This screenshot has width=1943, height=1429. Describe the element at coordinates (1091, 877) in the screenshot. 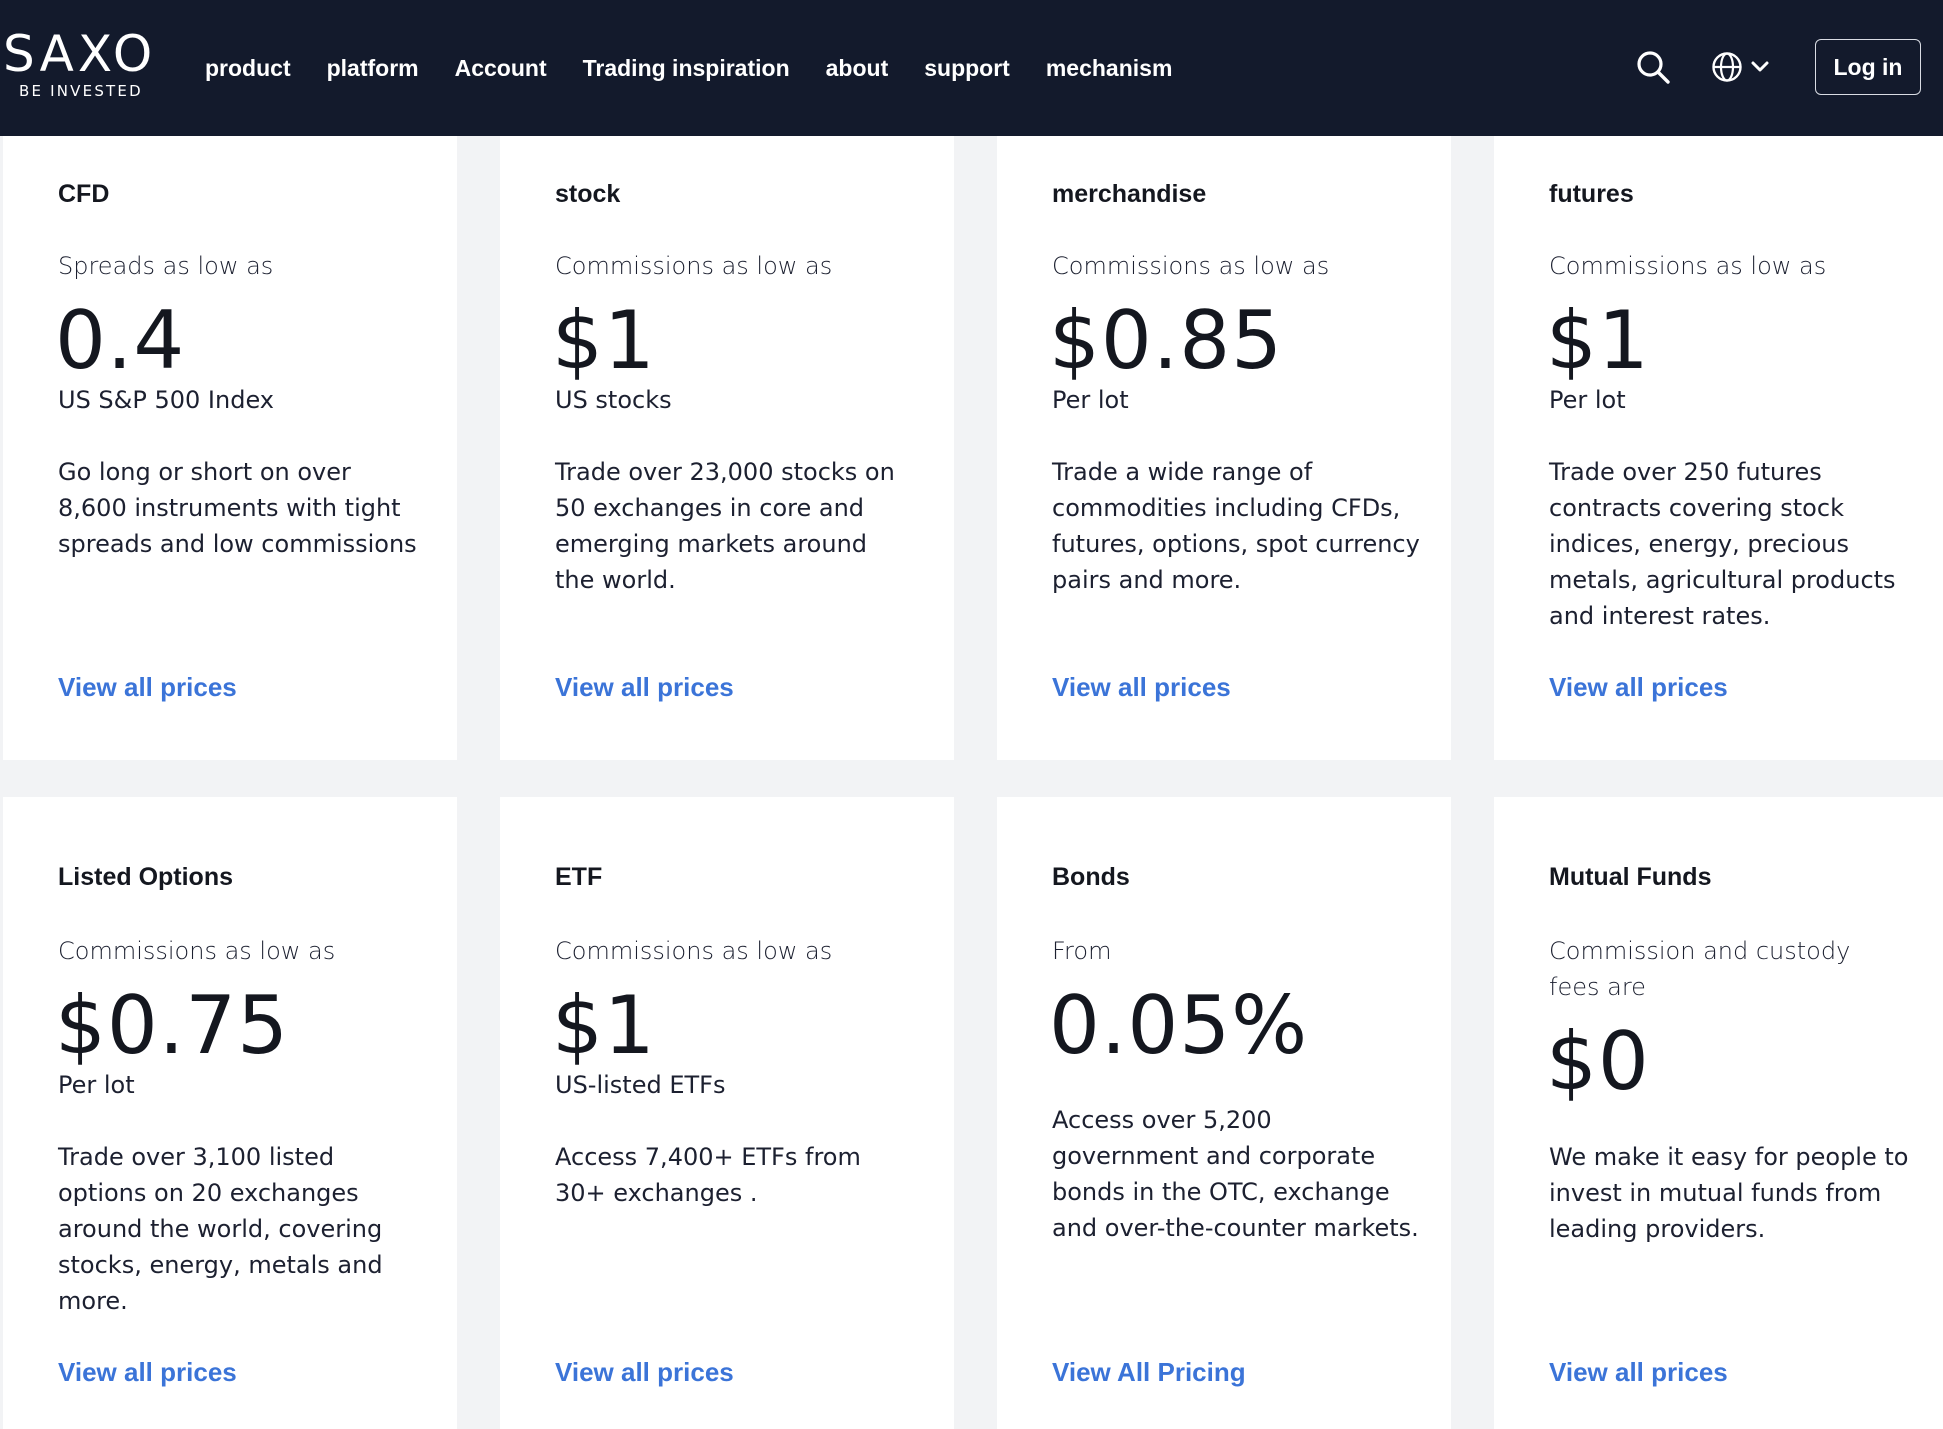

I see `card-title: Bonds` at that location.